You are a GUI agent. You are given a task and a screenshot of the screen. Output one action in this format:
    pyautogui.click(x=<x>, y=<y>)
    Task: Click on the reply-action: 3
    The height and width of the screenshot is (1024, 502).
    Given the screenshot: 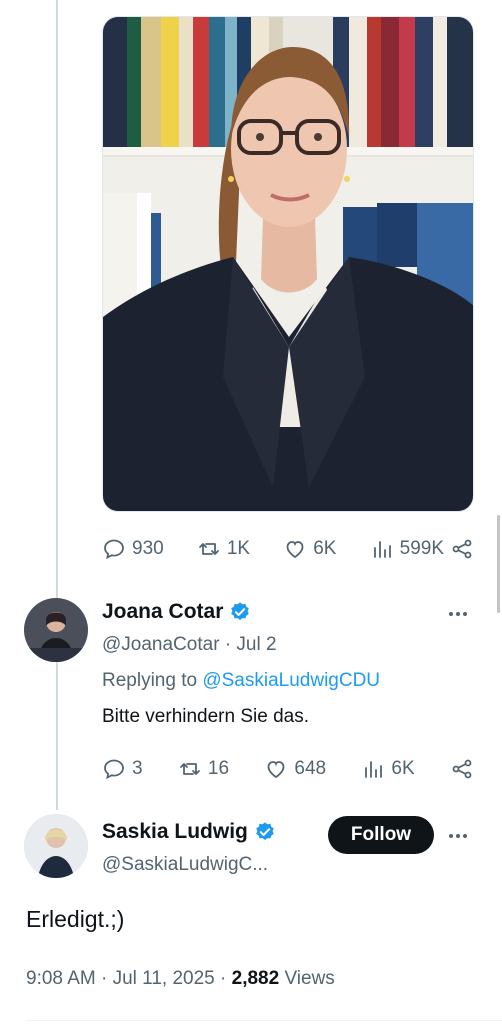 What is the action you would take?
    pyautogui.click(x=122, y=769)
    